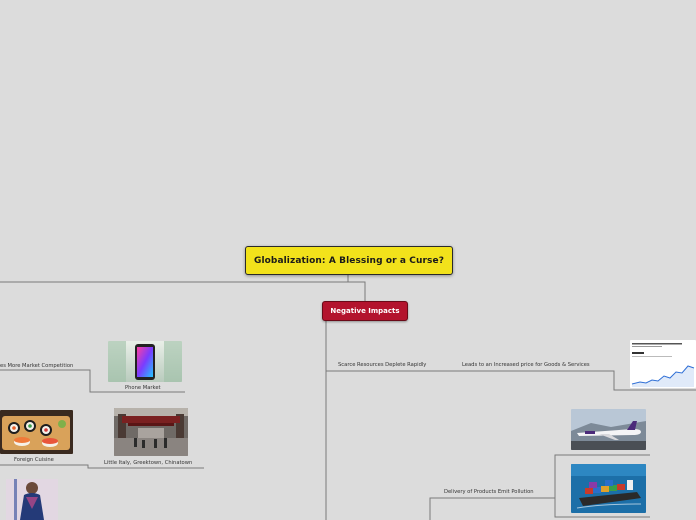 The image size is (696, 520). I want to click on negative-impacts-label: Negative Impacts, so click(365, 311).